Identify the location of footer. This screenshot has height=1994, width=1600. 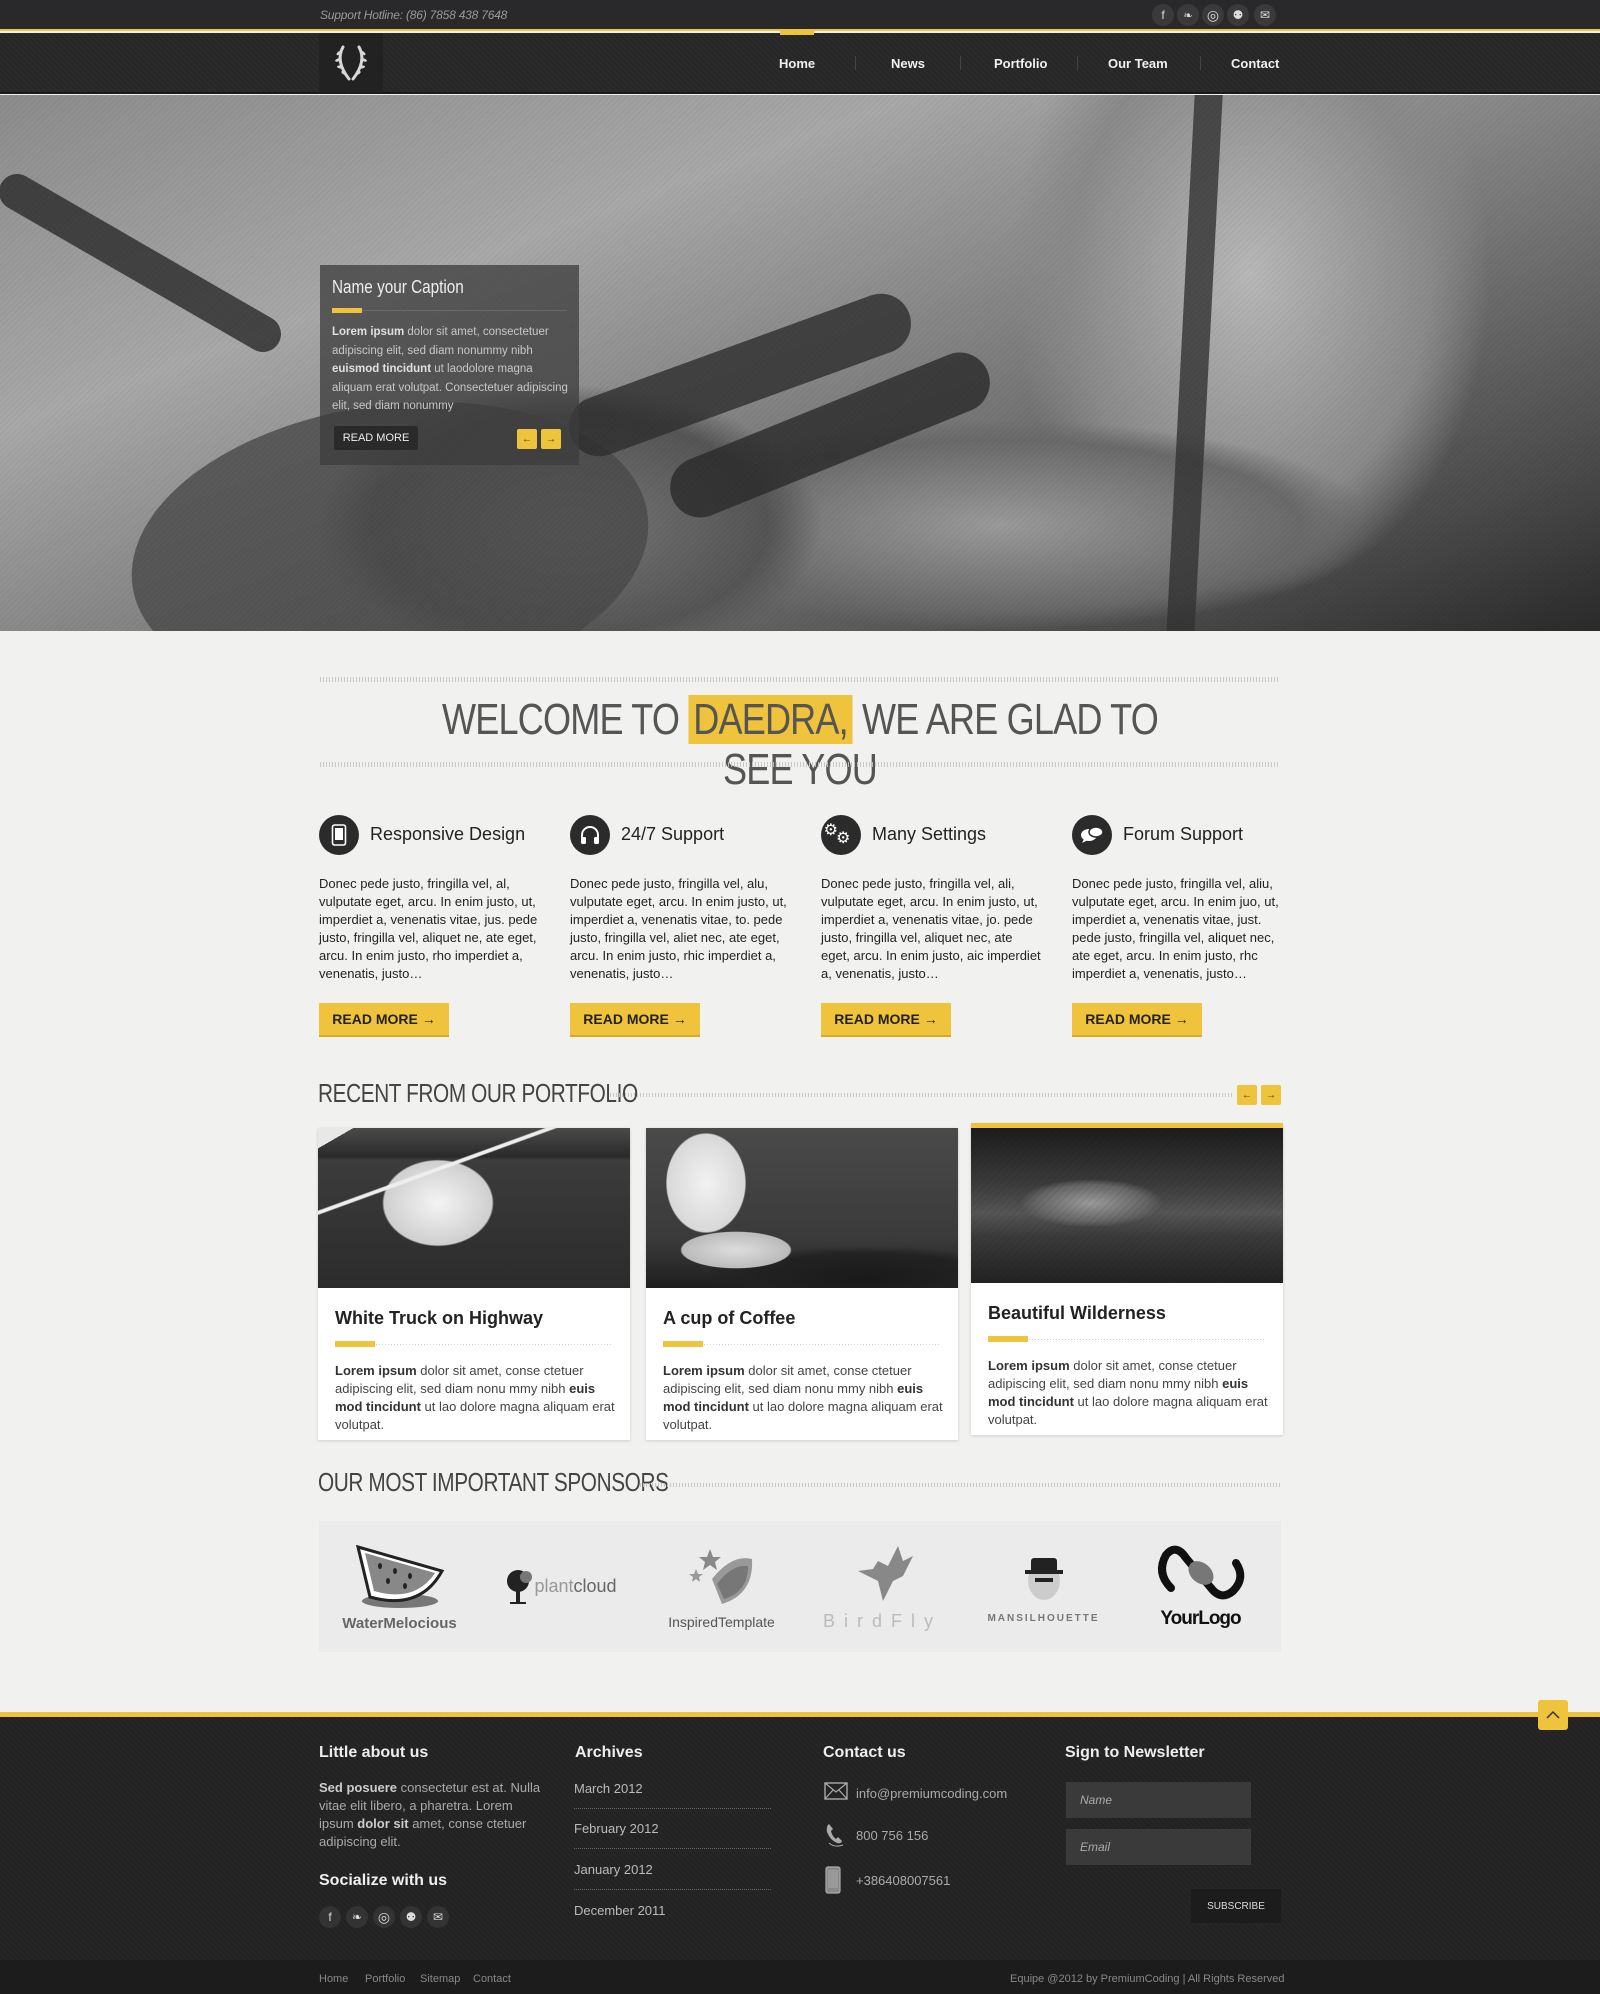
(800, 1836).